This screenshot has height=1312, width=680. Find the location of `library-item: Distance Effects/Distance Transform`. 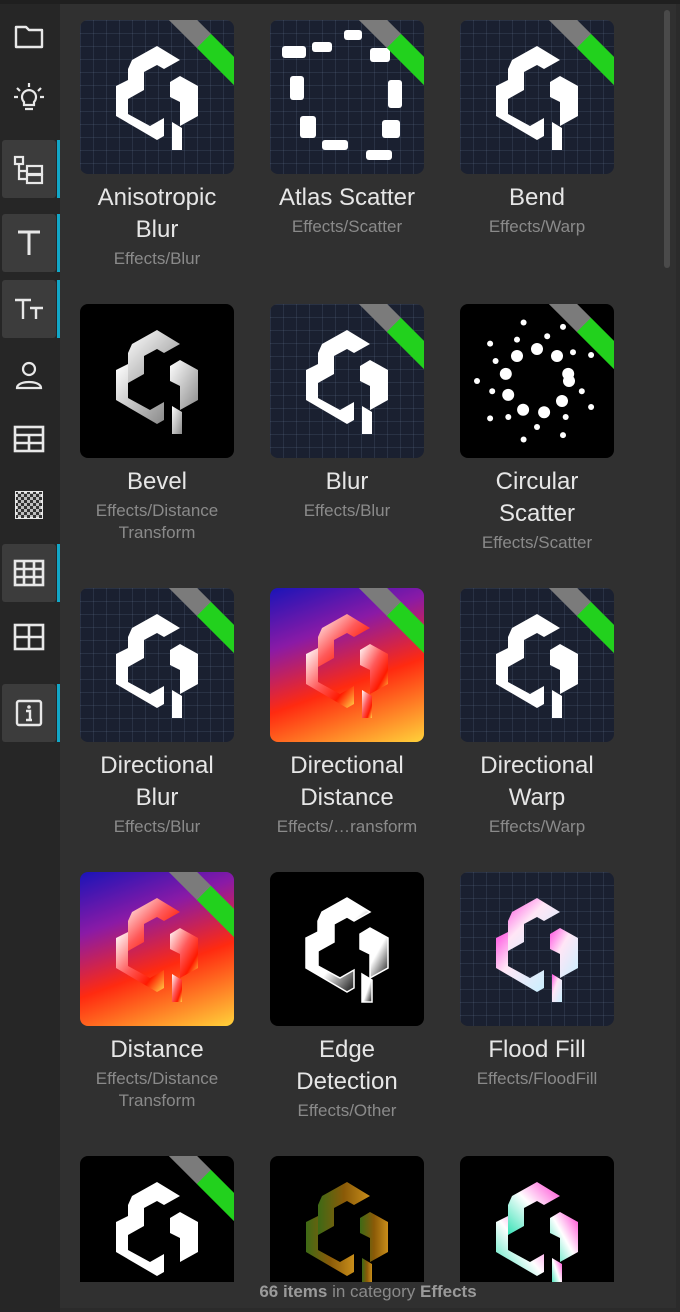

library-item: Distance Effects/Distance Transform is located at coordinates (157, 992).